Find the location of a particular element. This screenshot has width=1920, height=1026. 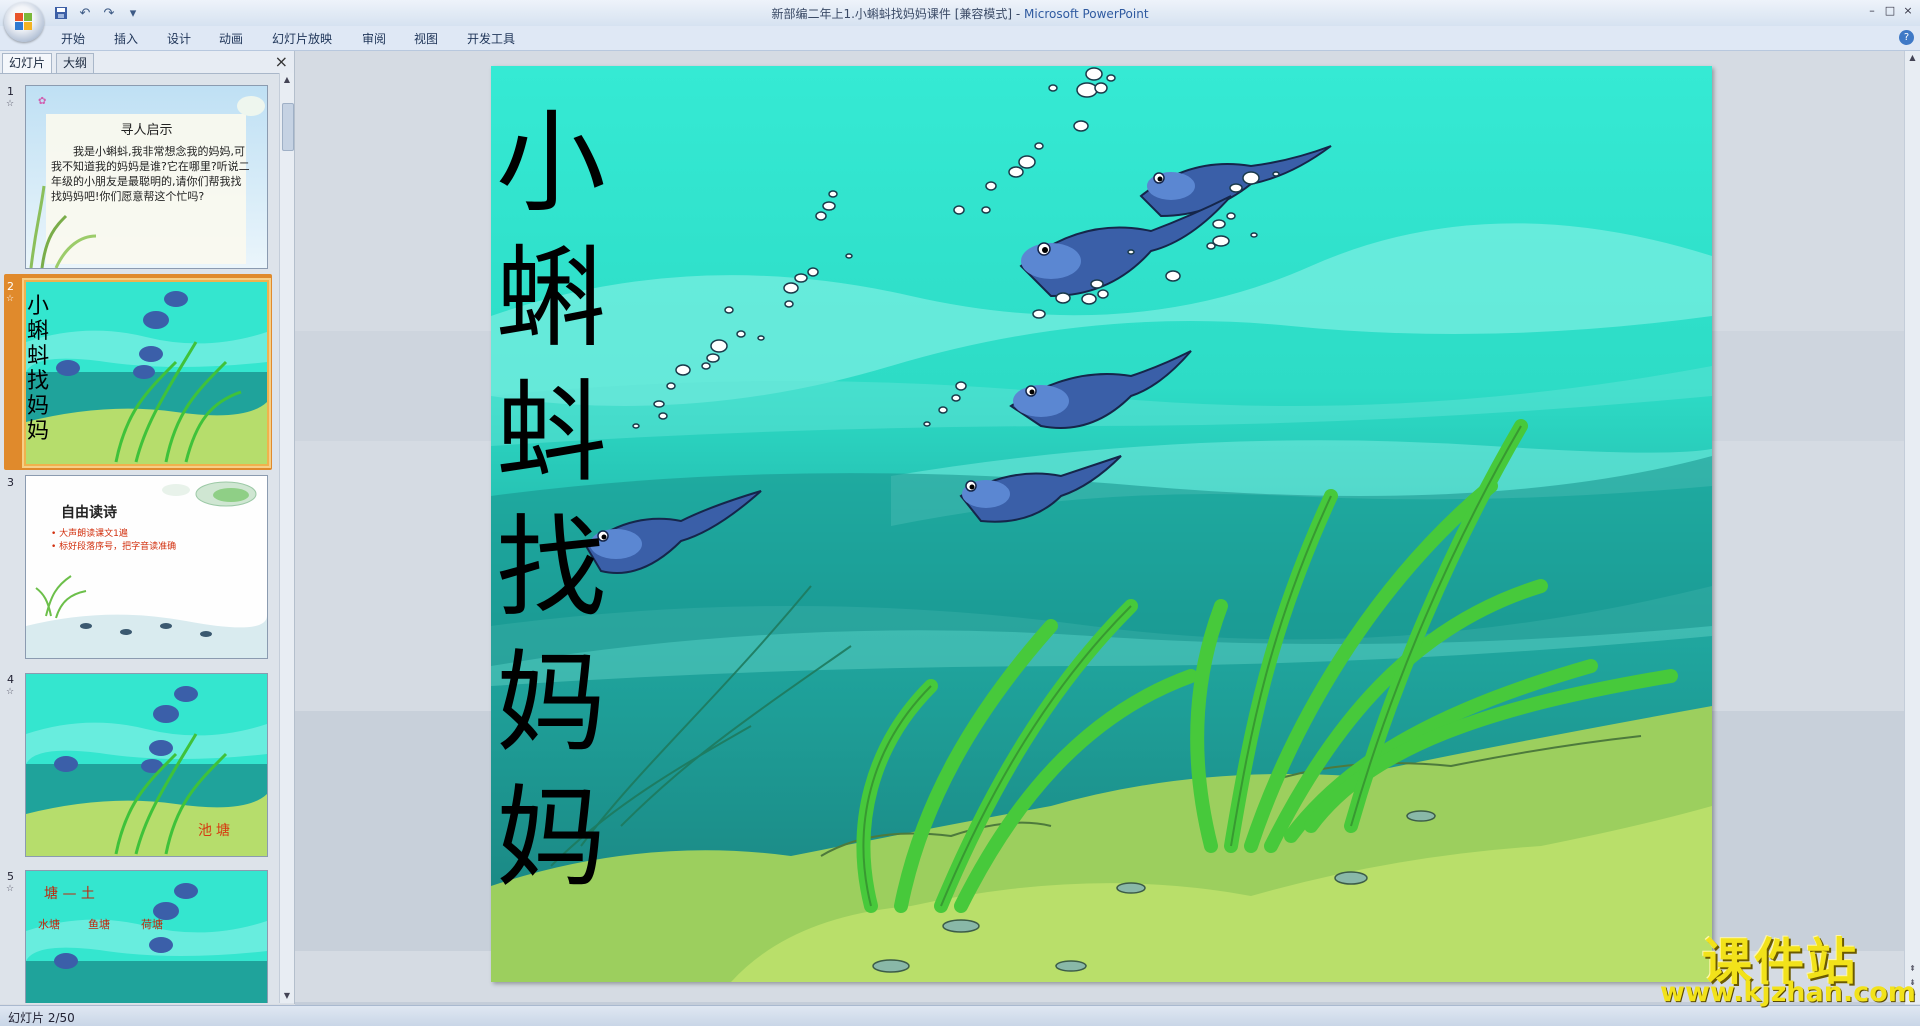

slide-thumbnail-2: 小蝌蚪找妈妈 is located at coordinates (146, 373).